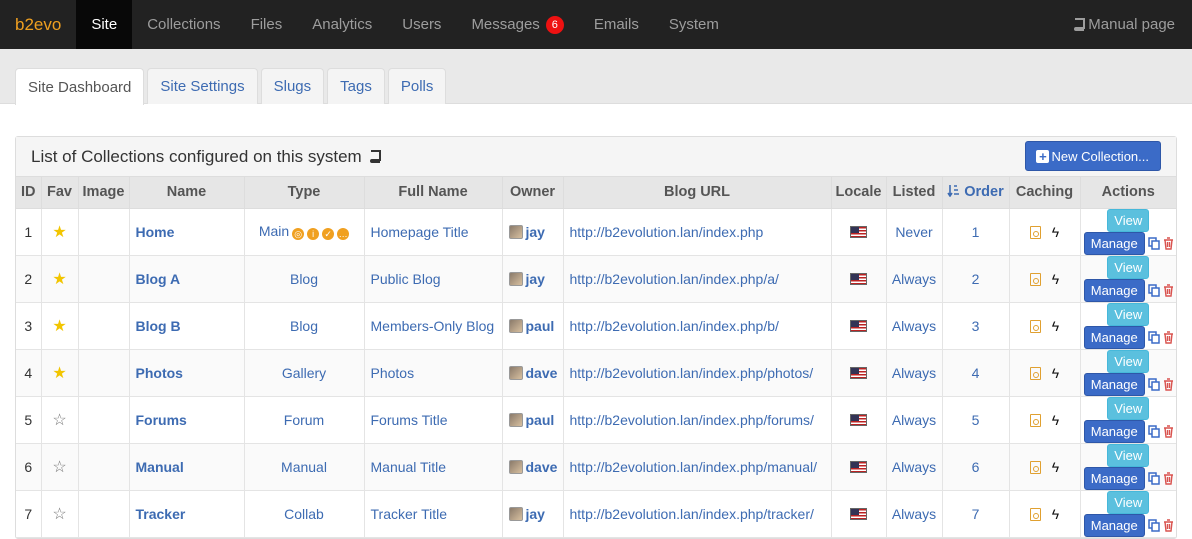 Image resolution: width=1192 pixels, height=539 pixels. I want to click on row-full-name-link: Forums Title, so click(433, 419).